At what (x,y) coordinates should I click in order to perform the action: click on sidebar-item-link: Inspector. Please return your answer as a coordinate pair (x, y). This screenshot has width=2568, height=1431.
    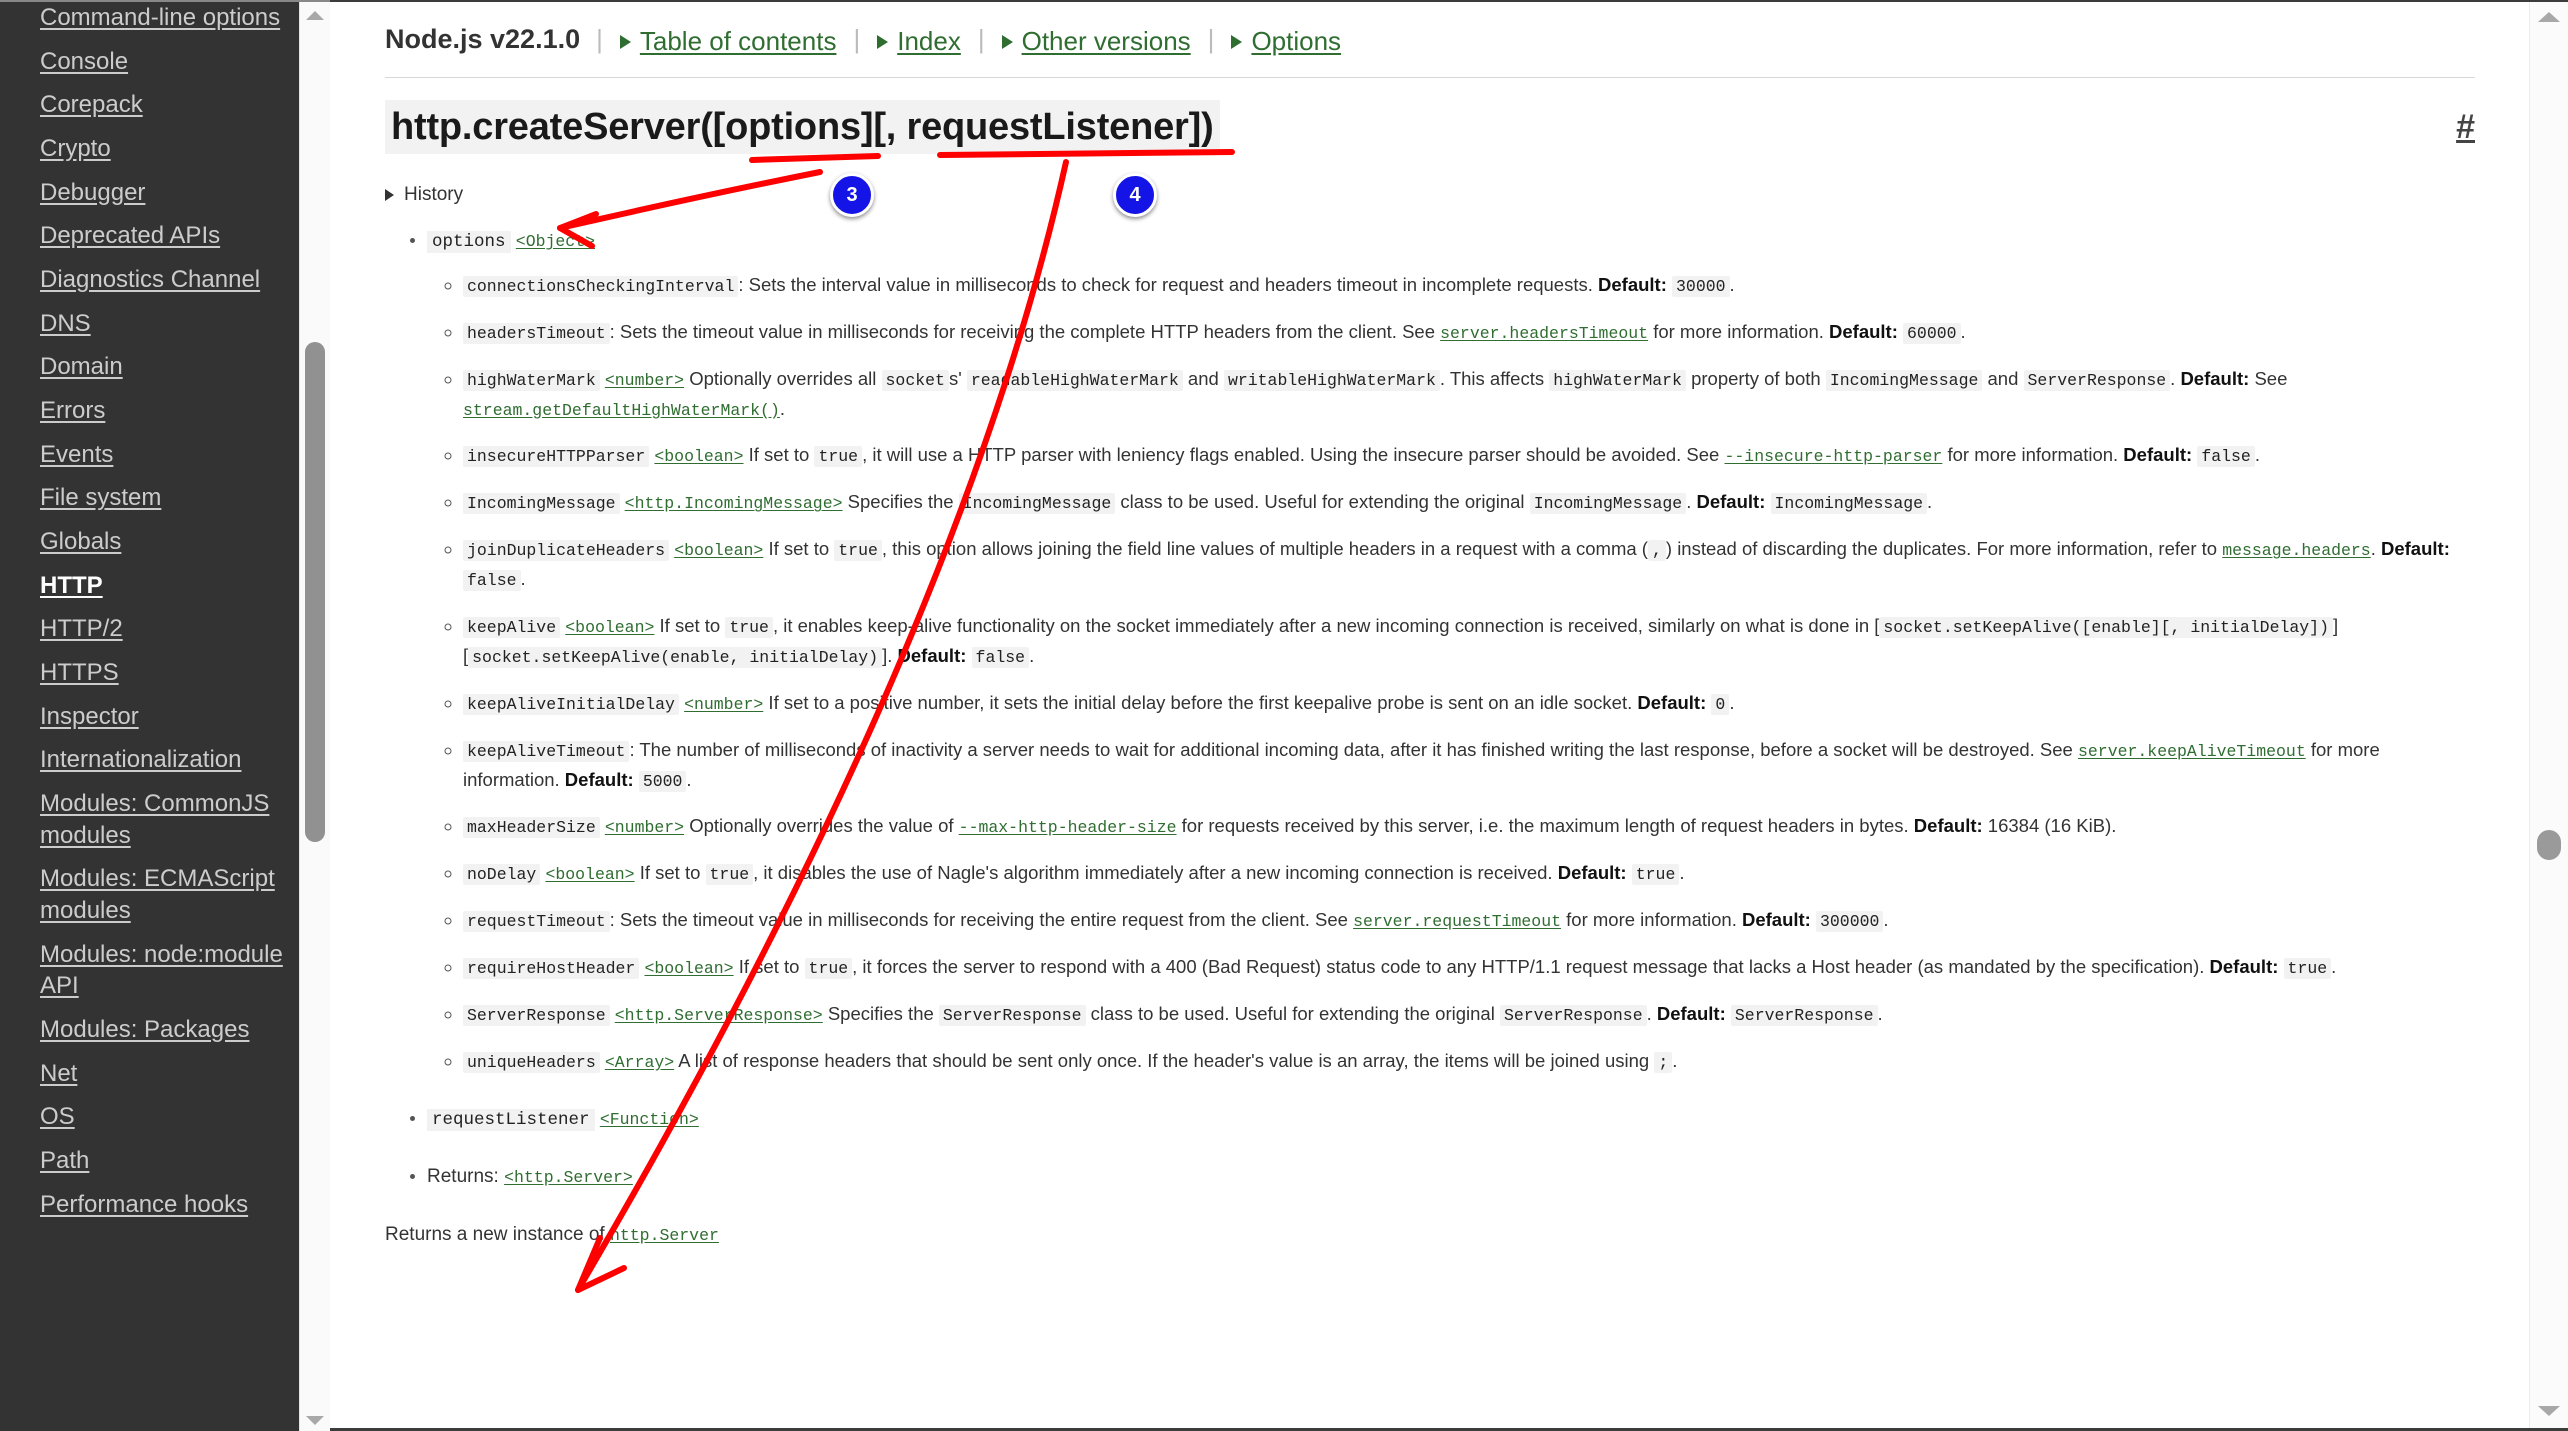
    Looking at the image, I should click on (89, 717).